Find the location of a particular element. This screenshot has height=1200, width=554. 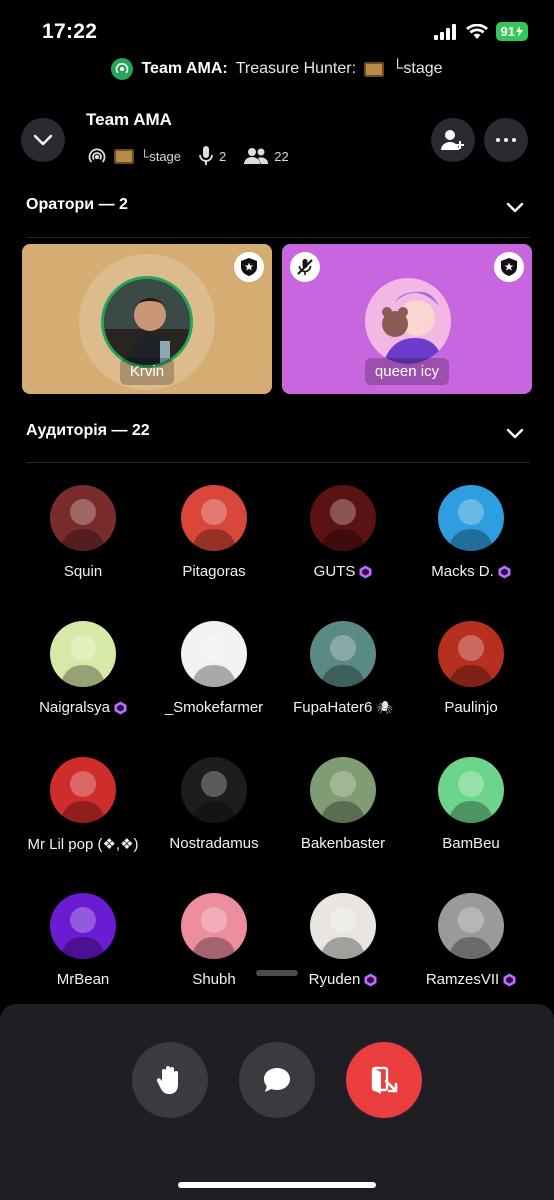

audience-collapse-button is located at coordinates (515, 435).